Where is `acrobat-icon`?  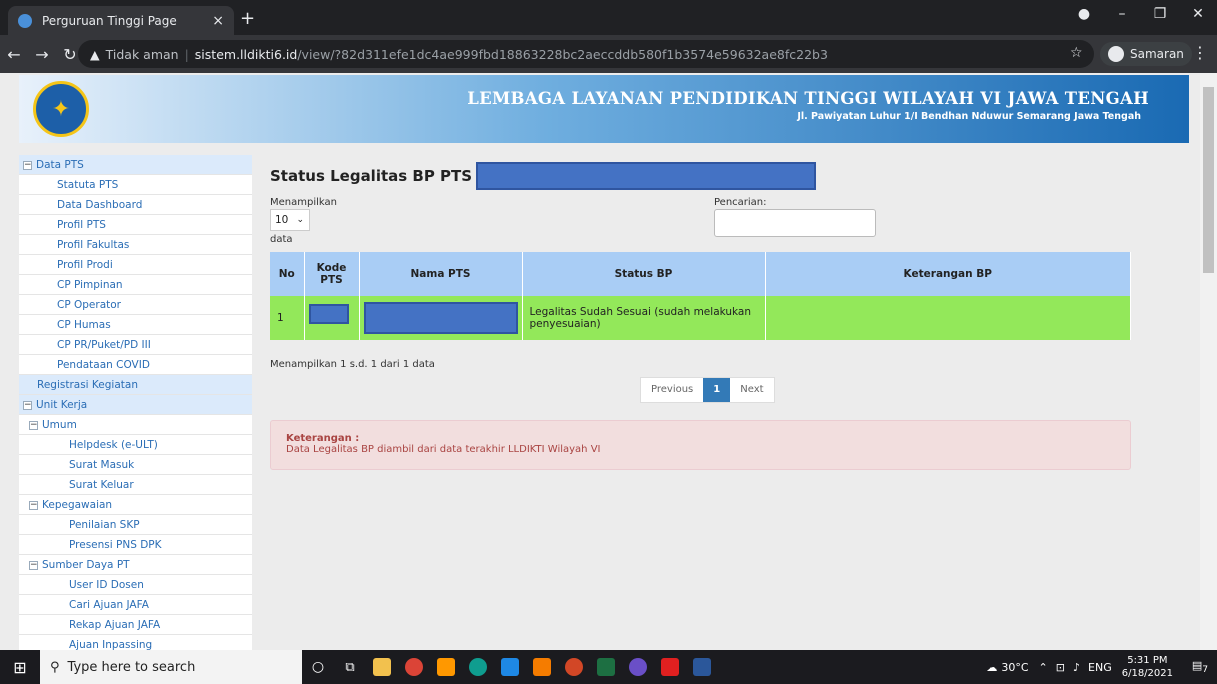 acrobat-icon is located at coordinates (670, 667).